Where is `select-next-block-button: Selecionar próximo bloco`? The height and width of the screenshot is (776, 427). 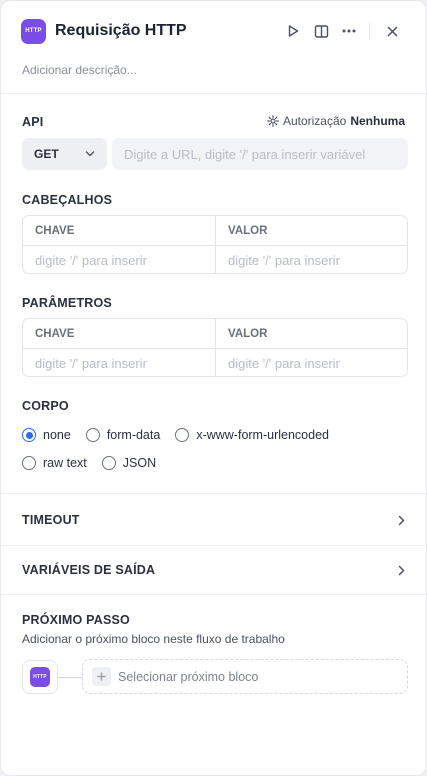
select-next-block-button: Selecionar próximo bloco is located at coordinates (245, 676).